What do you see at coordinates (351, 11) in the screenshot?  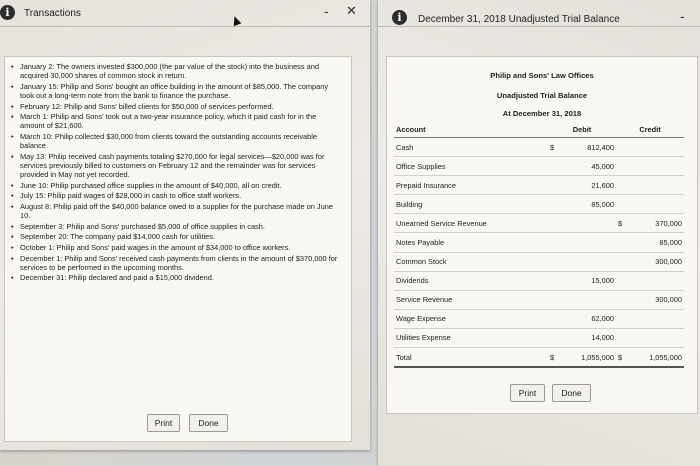 I see `close-button: ✕` at bounding box center [351, 11].